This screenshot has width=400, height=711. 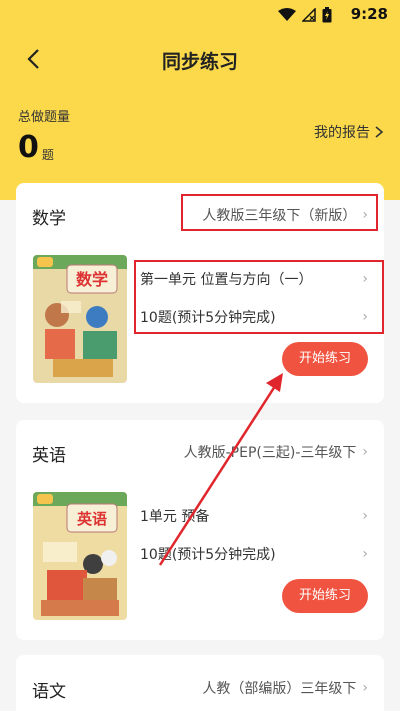 I want to click on edition-selector: 人教（部编版）三年级下 ›, so click(x=285, y=688).